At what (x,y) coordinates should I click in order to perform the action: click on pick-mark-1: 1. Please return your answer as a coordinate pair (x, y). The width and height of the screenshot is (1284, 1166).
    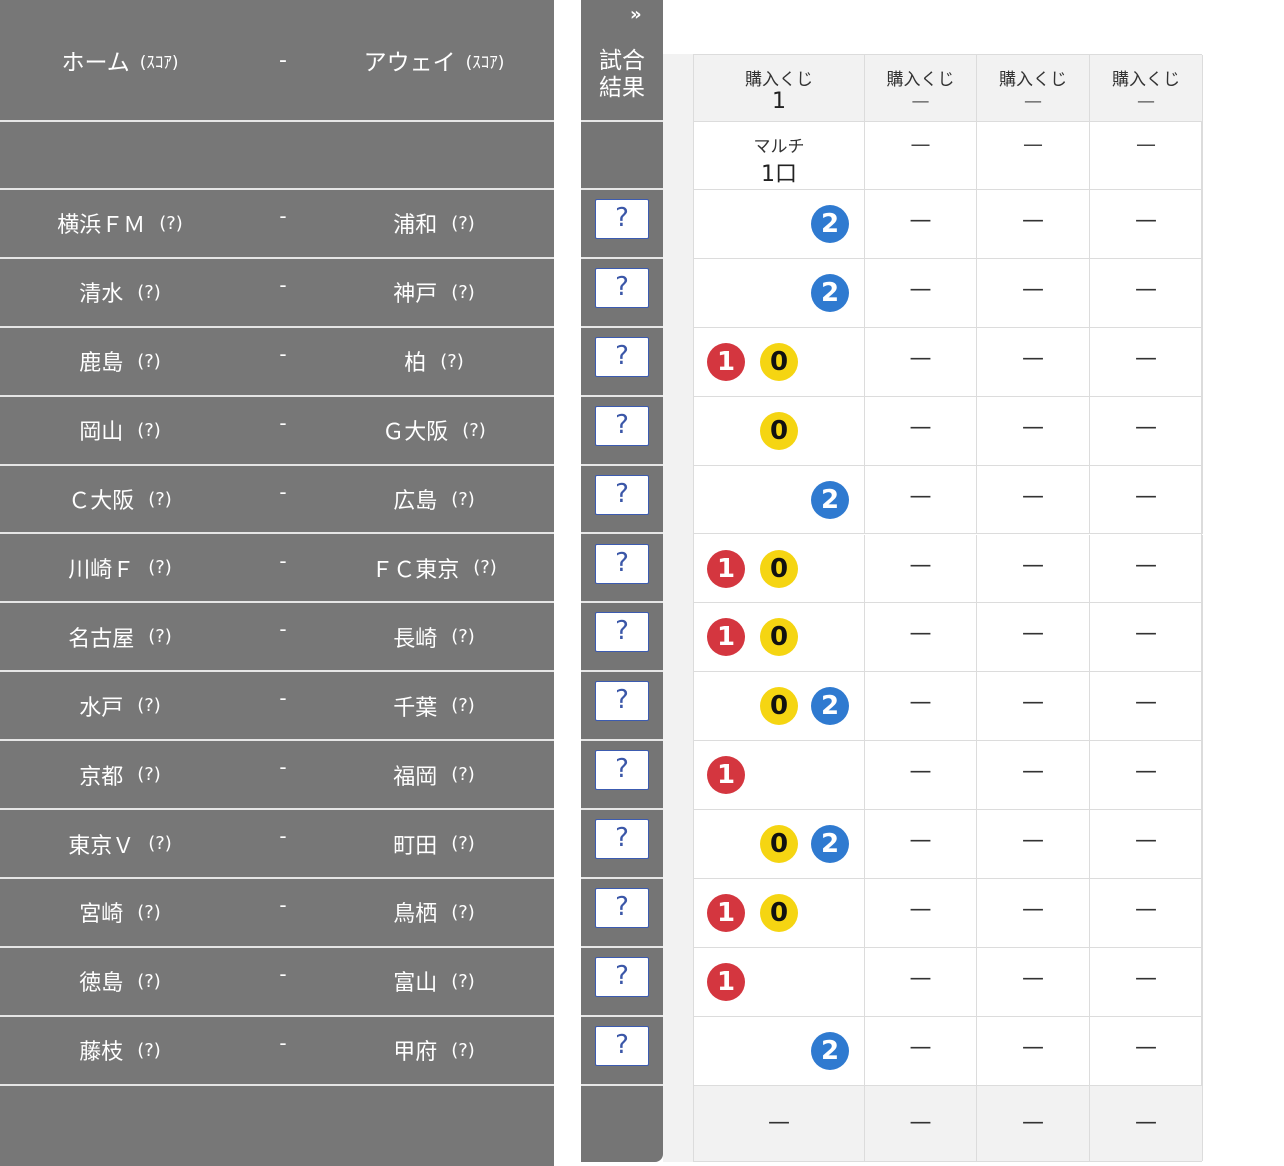
    Looking at the image, I should click on (726, 775).